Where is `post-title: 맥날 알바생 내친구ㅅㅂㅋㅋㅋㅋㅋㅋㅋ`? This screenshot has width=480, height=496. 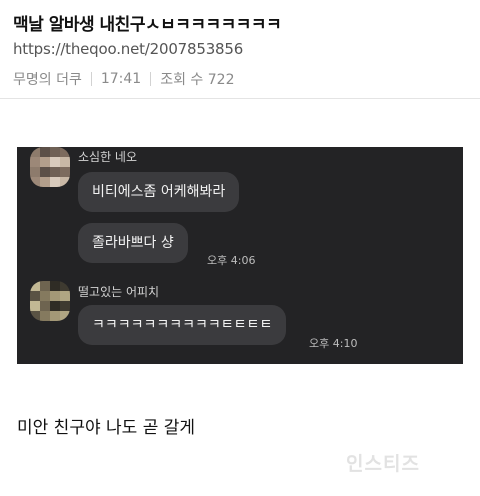 post-title: 맥날 알바생 내친구ㅅㅂㅋㅋㅋㅋㅋㅋㅋ is located at coordinates (147, 25).